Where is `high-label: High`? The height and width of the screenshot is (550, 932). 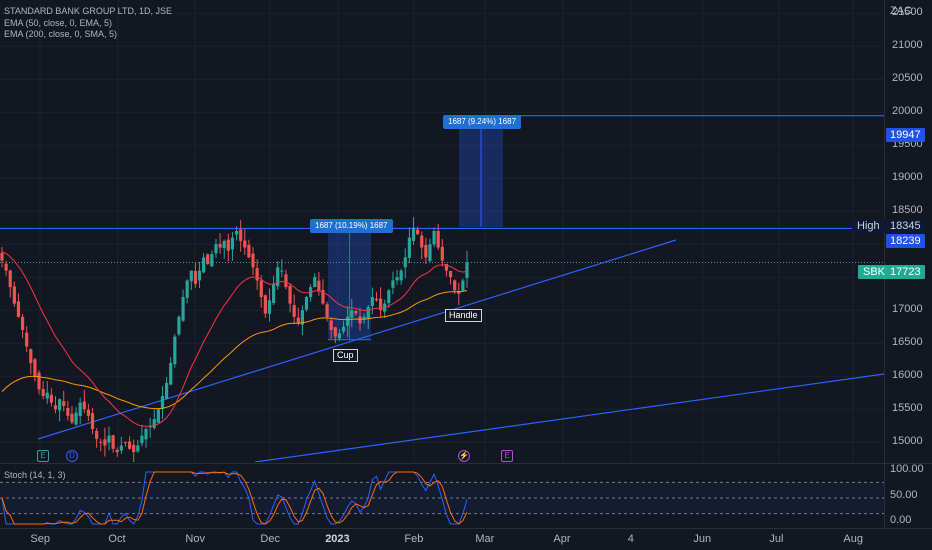 high-label: High is located at coordinates (868, 226).